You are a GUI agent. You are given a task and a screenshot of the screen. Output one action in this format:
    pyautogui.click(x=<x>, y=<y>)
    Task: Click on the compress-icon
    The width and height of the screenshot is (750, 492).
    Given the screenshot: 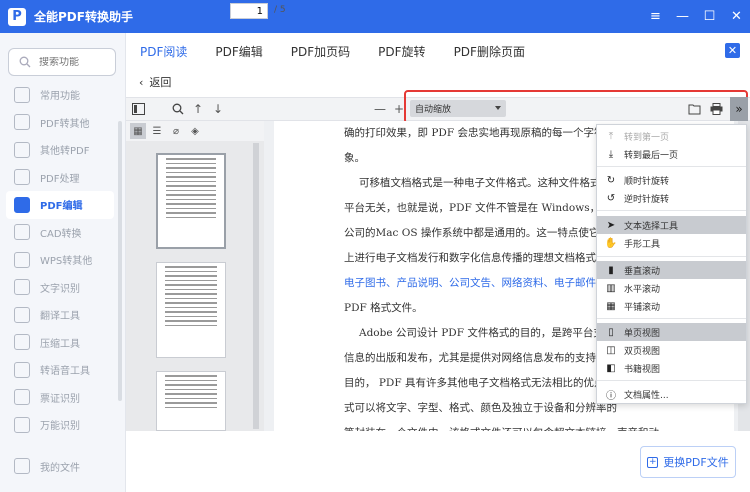 What is the action you would take?
    pyautogui.click(x=22, y=342)
    